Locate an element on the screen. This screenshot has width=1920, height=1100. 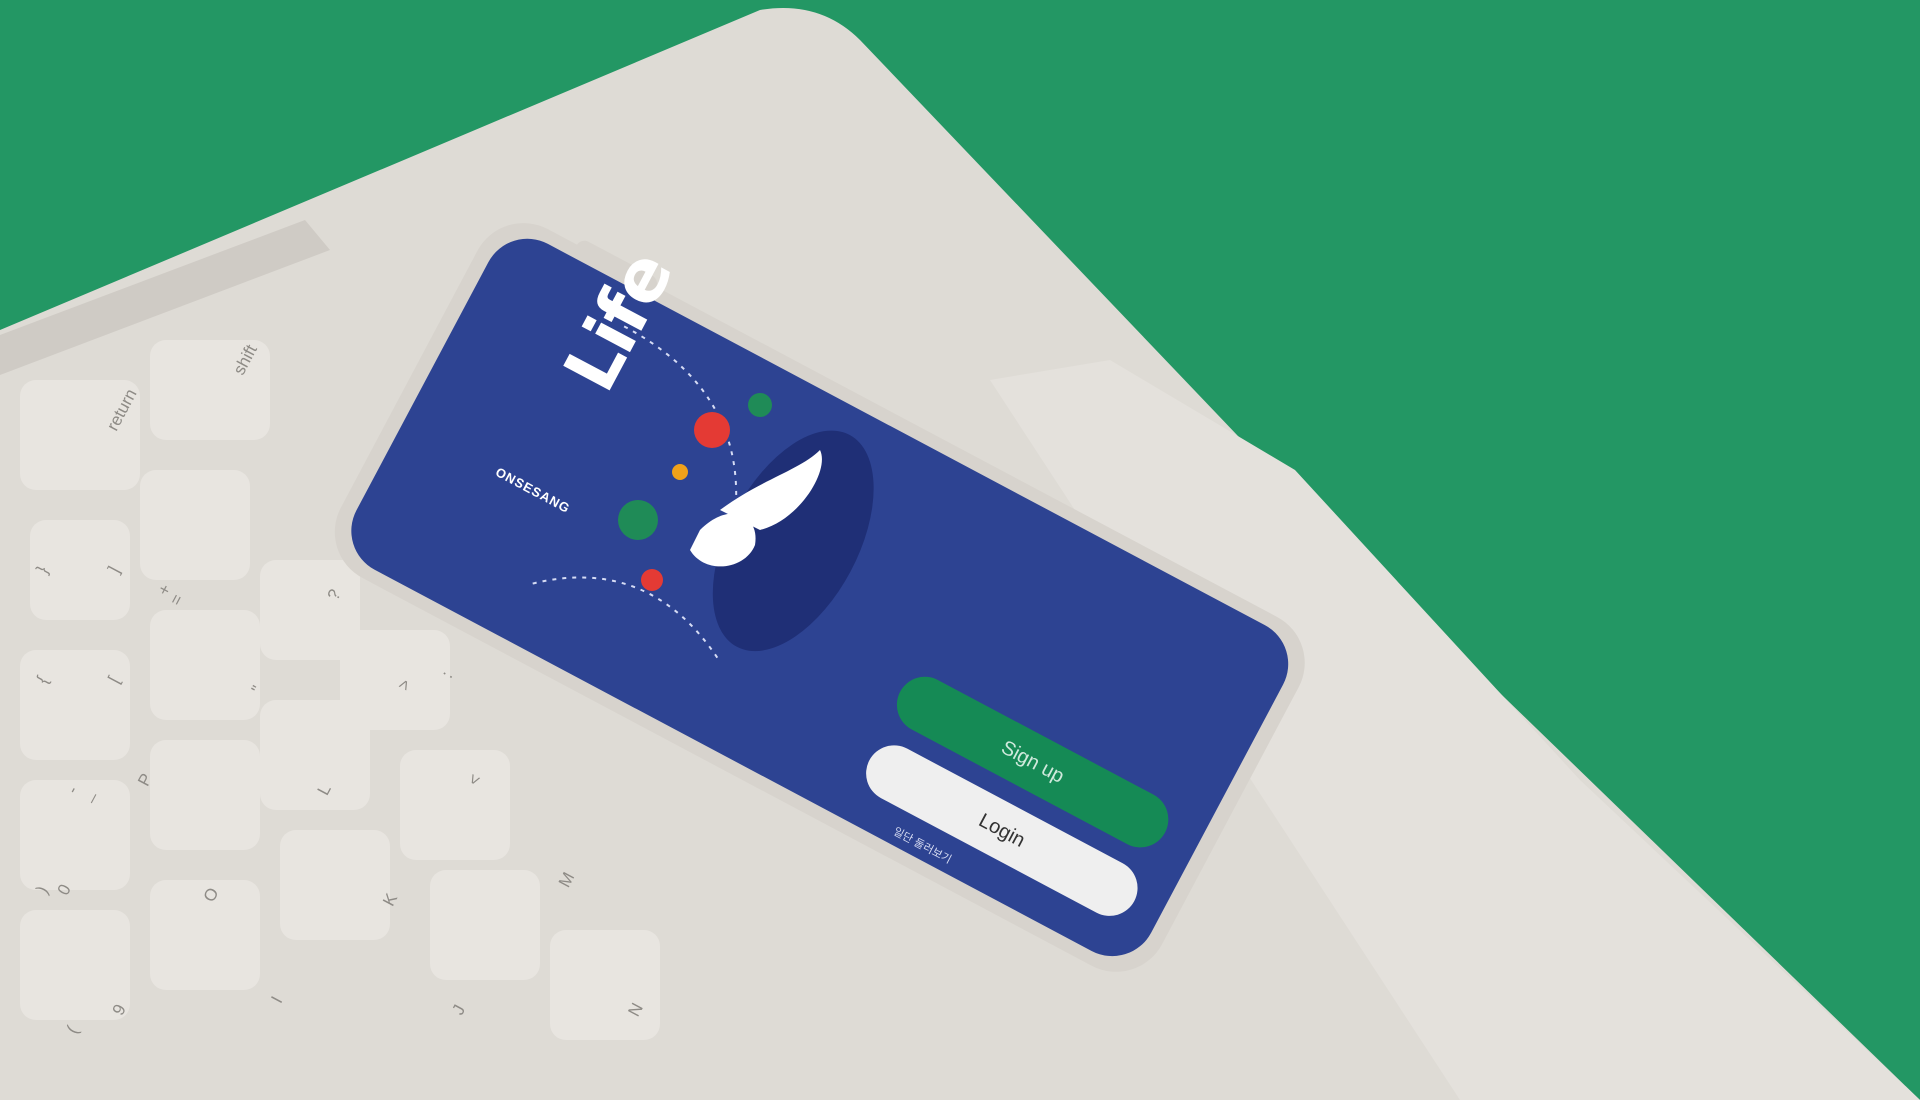
brand-name: ONSESANG is located at coordinates (533, 490).